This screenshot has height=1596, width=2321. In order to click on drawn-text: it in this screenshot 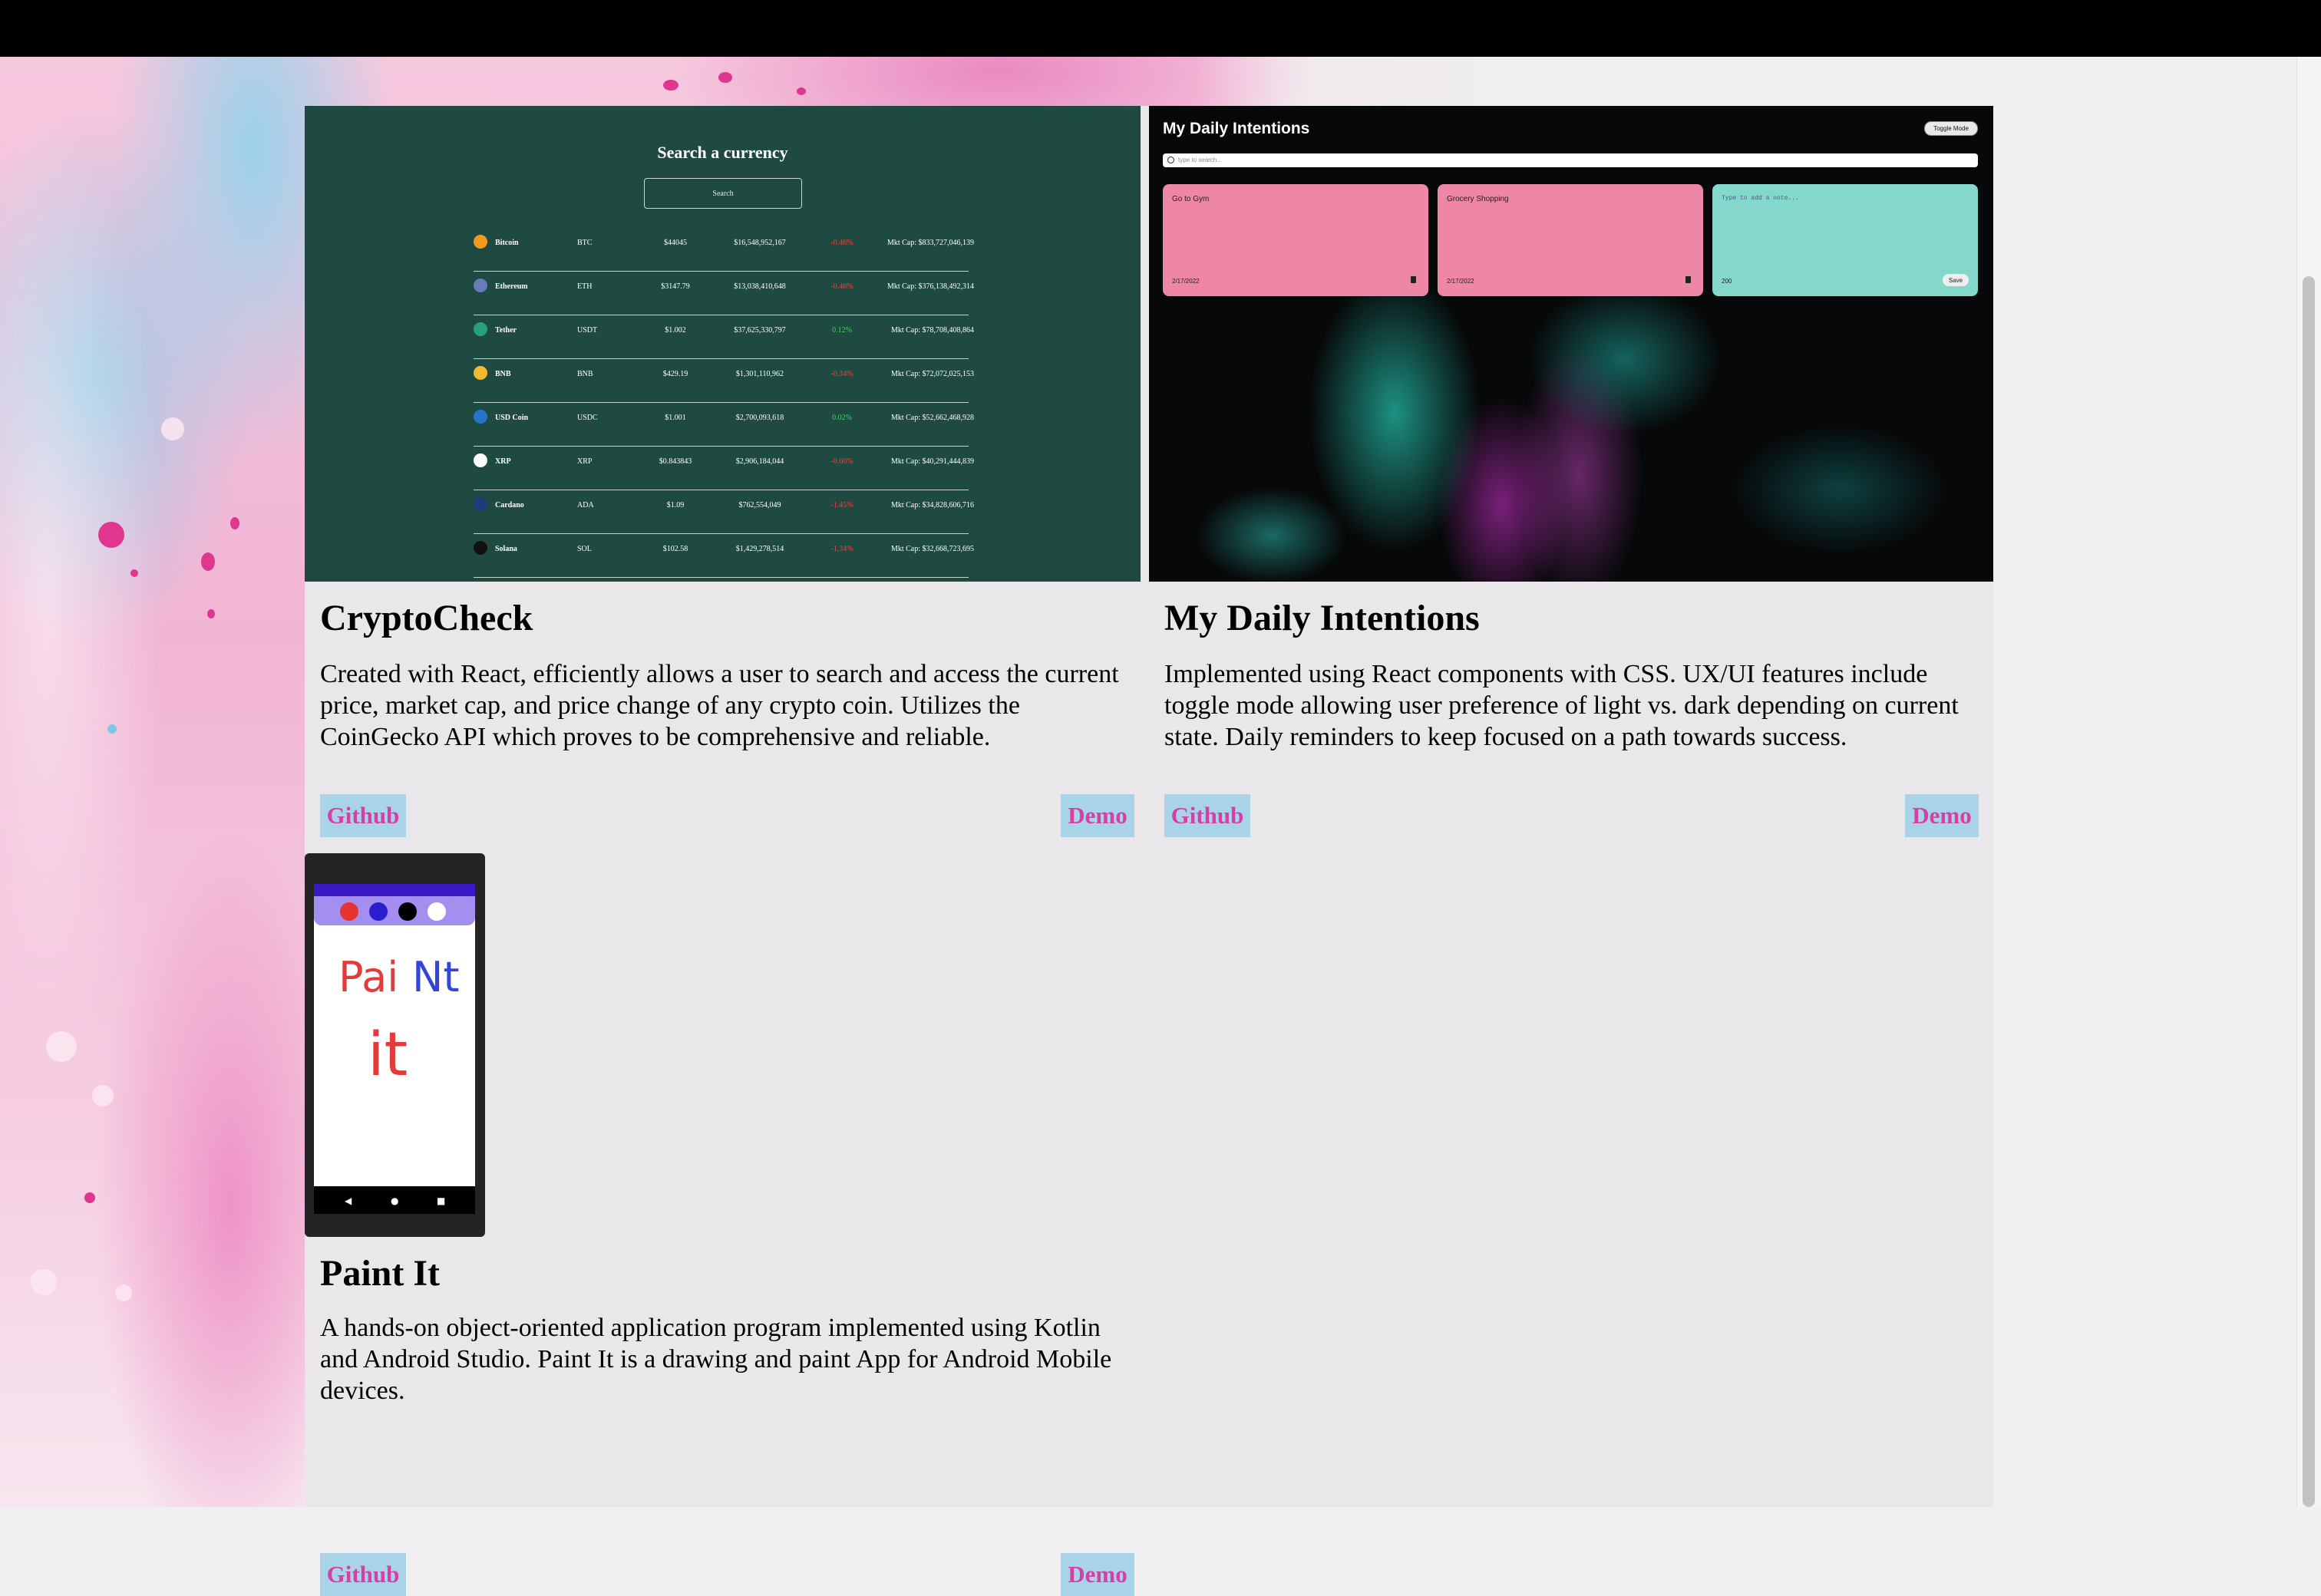, I will do `click(388, 1055)`.